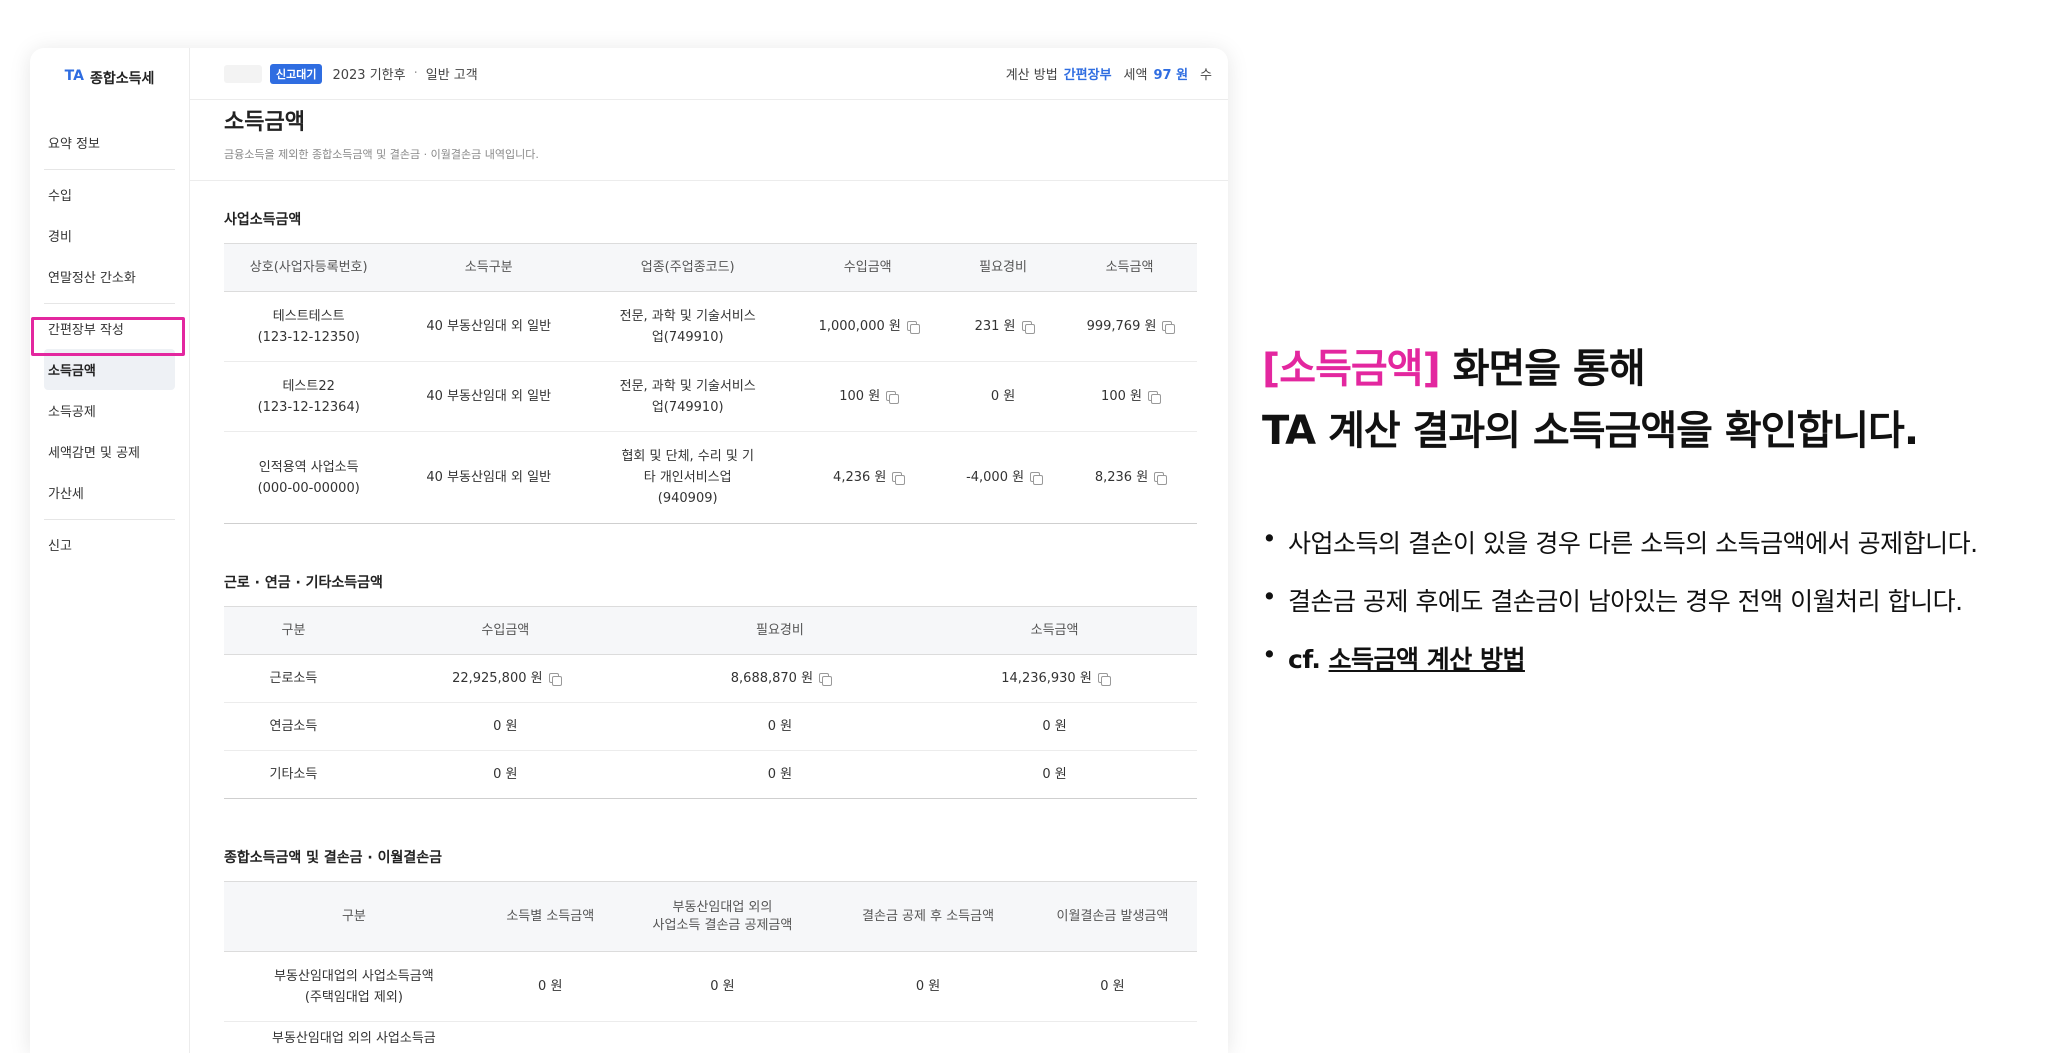  I want to click on income-cell: 999,769 원, so click(1129, 326).